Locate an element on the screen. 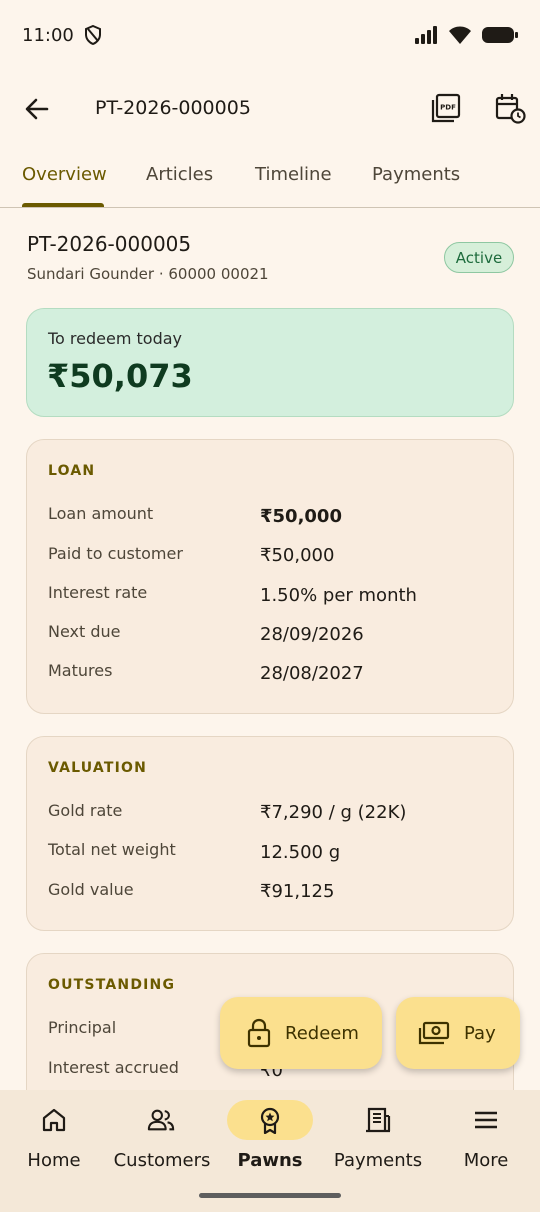  gold-value-value: ₹91,125 is located at coordinates (297, 891).